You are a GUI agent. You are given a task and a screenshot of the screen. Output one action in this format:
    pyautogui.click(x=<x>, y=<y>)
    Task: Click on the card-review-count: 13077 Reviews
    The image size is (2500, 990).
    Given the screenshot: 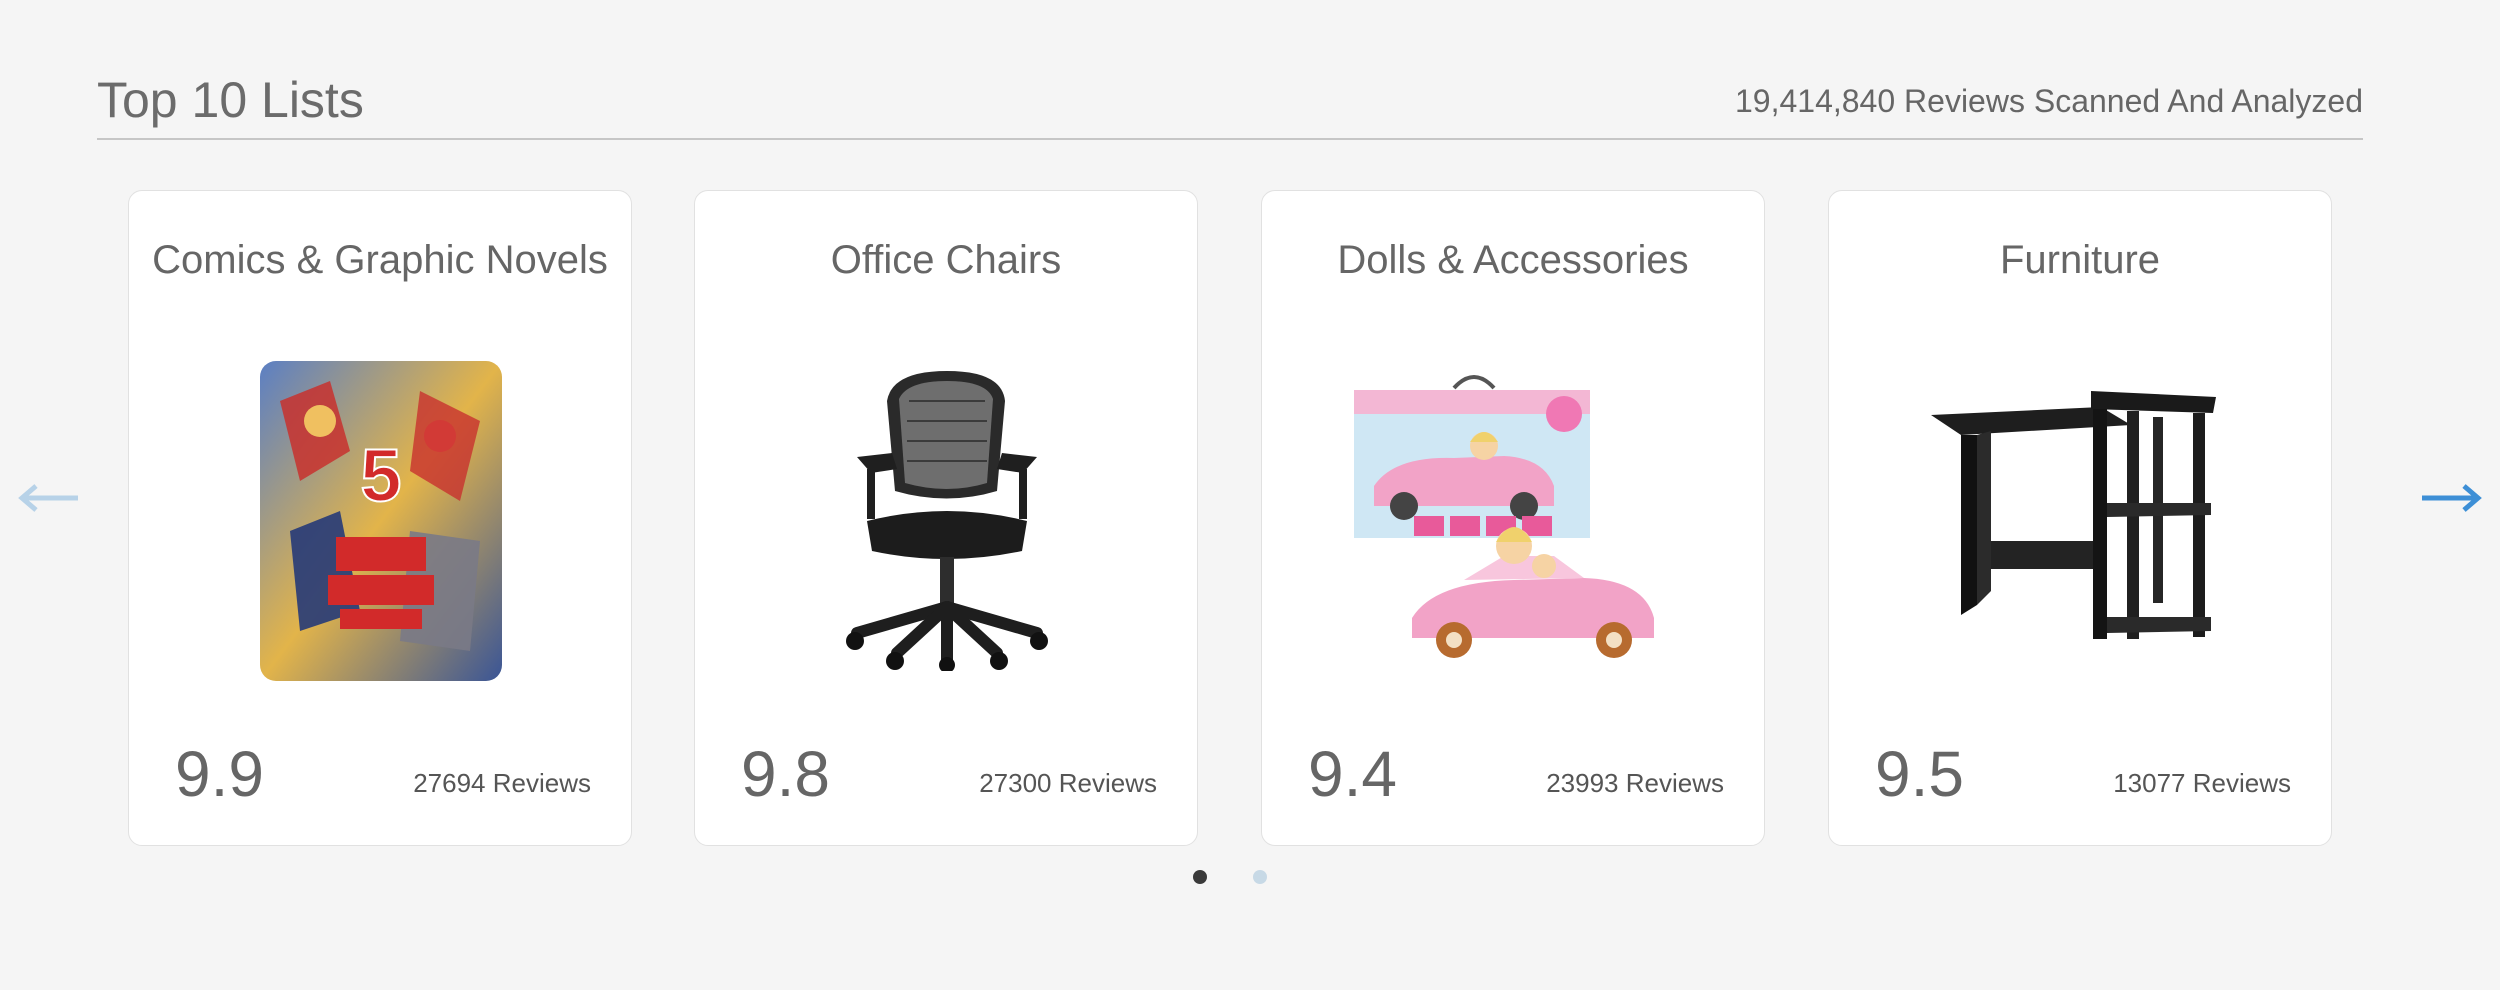 What is the action you would take?
    pyautogui.click(x=2202, y=783)
    